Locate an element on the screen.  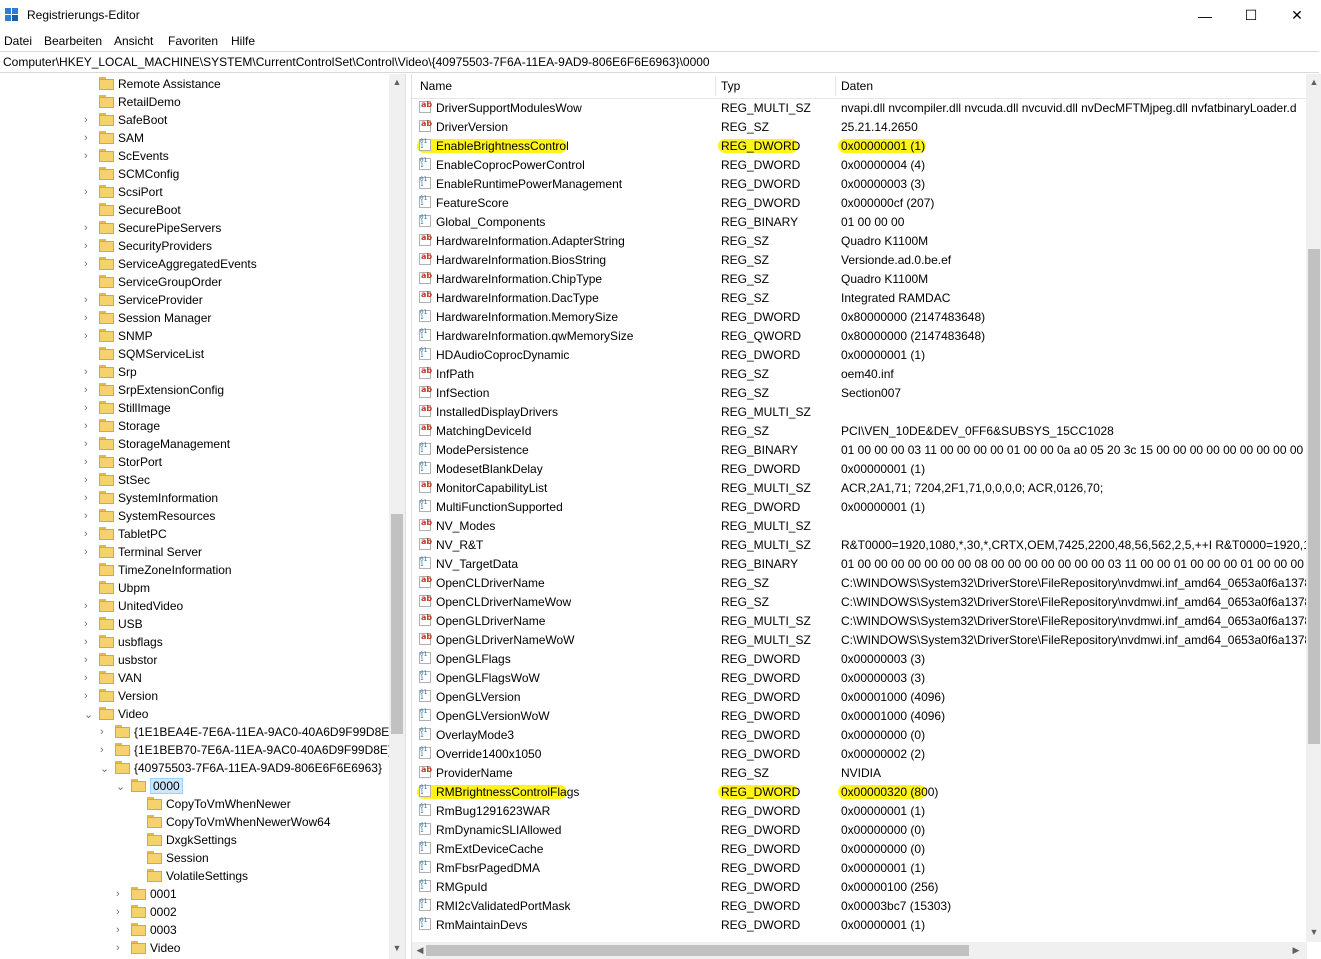
value-row: RmBug1291623WAR REG_DWORD 0x00000001 (1) is located at coordinates (859, 810).